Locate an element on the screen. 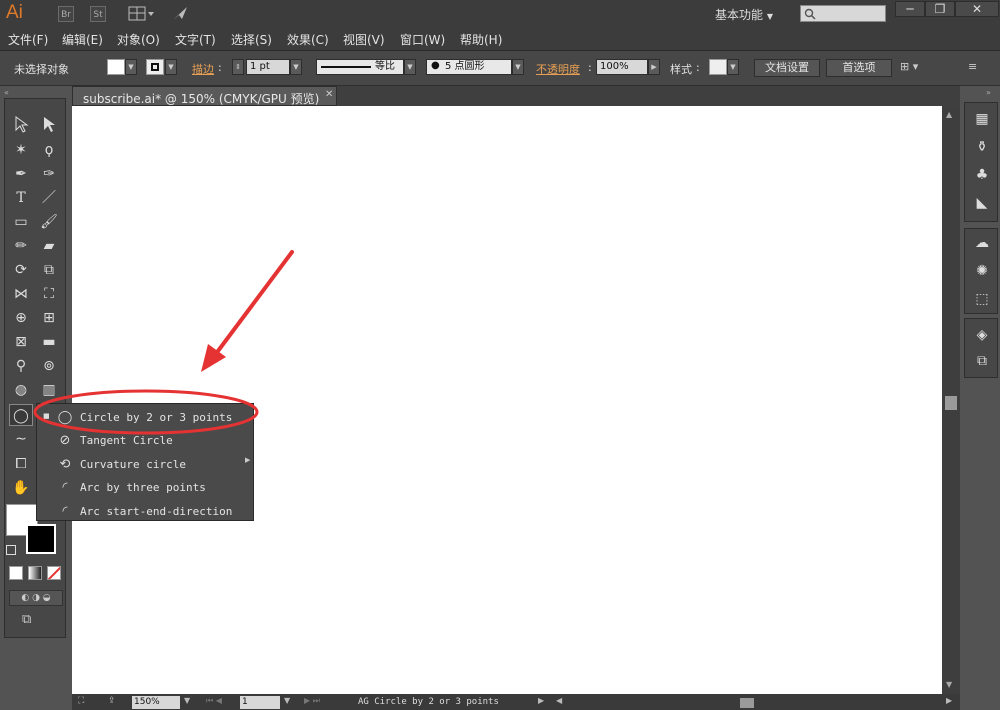 Image resolution: width=1000 pixels, height=710 pixels. default-colors-icon is located at coordinates (11, 550).